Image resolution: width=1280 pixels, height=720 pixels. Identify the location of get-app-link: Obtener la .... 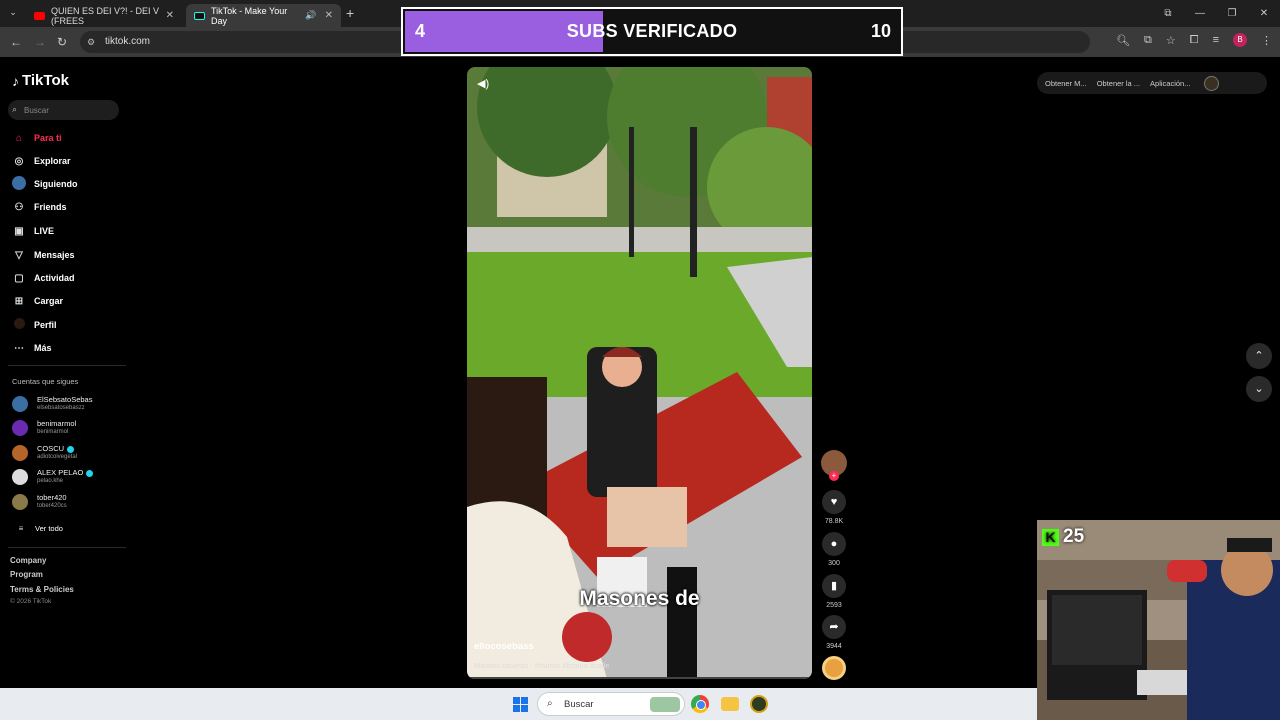
(1118, 83).